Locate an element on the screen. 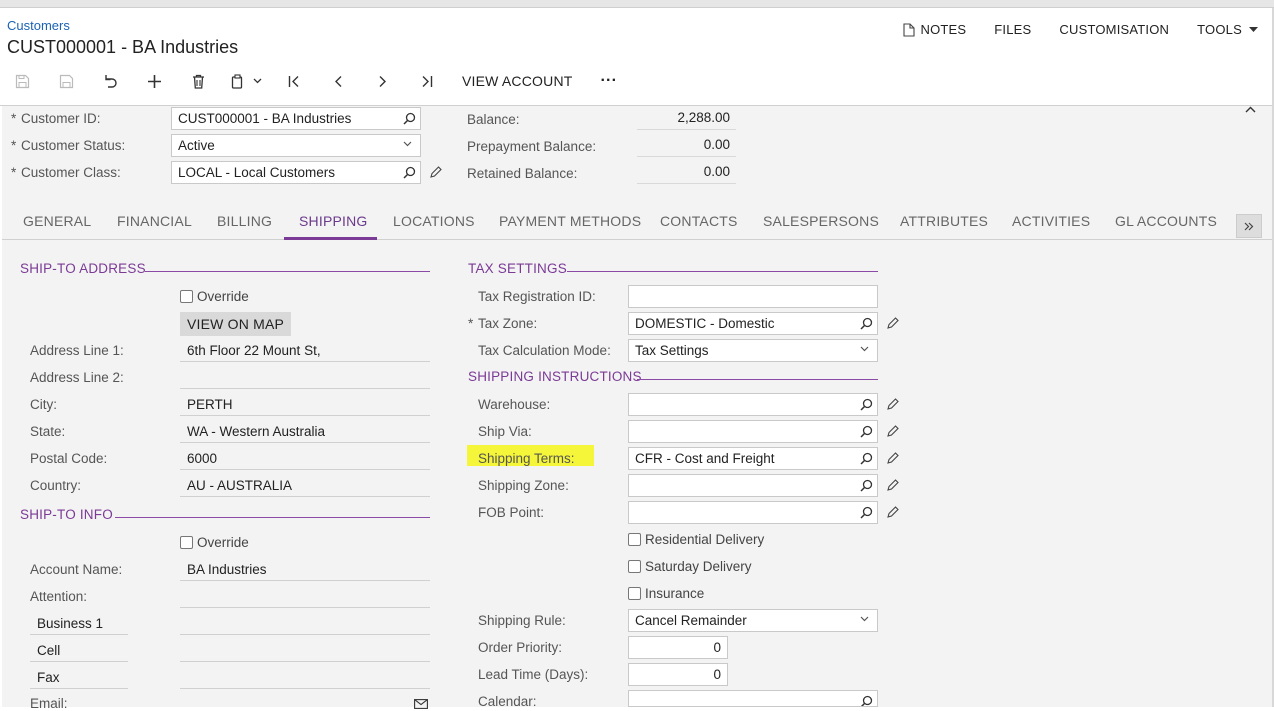  tab-general: GENERAL is located at coordinates (57, 221).